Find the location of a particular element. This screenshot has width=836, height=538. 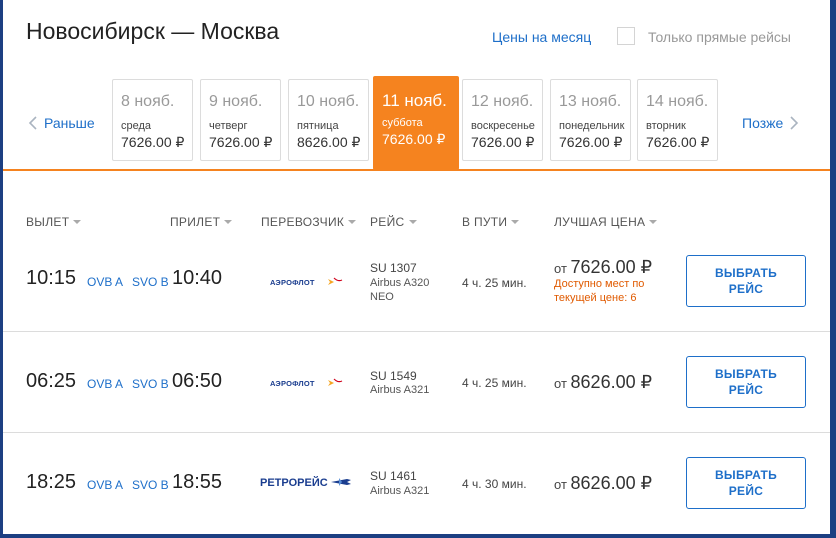

departure-time: 10:15 is located at coordinates (51, 278).